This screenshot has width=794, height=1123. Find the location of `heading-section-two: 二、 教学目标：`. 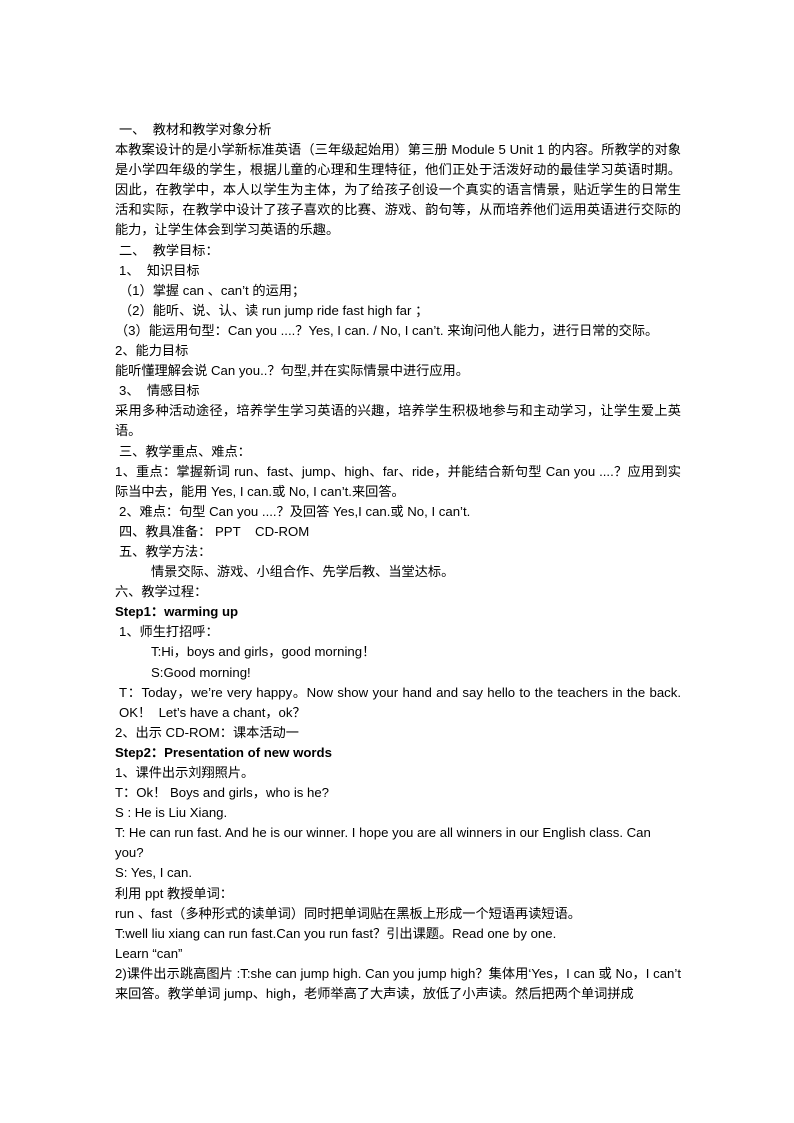

heading-section-two: 二、 教学目标： is located at coordinates (169, 250).